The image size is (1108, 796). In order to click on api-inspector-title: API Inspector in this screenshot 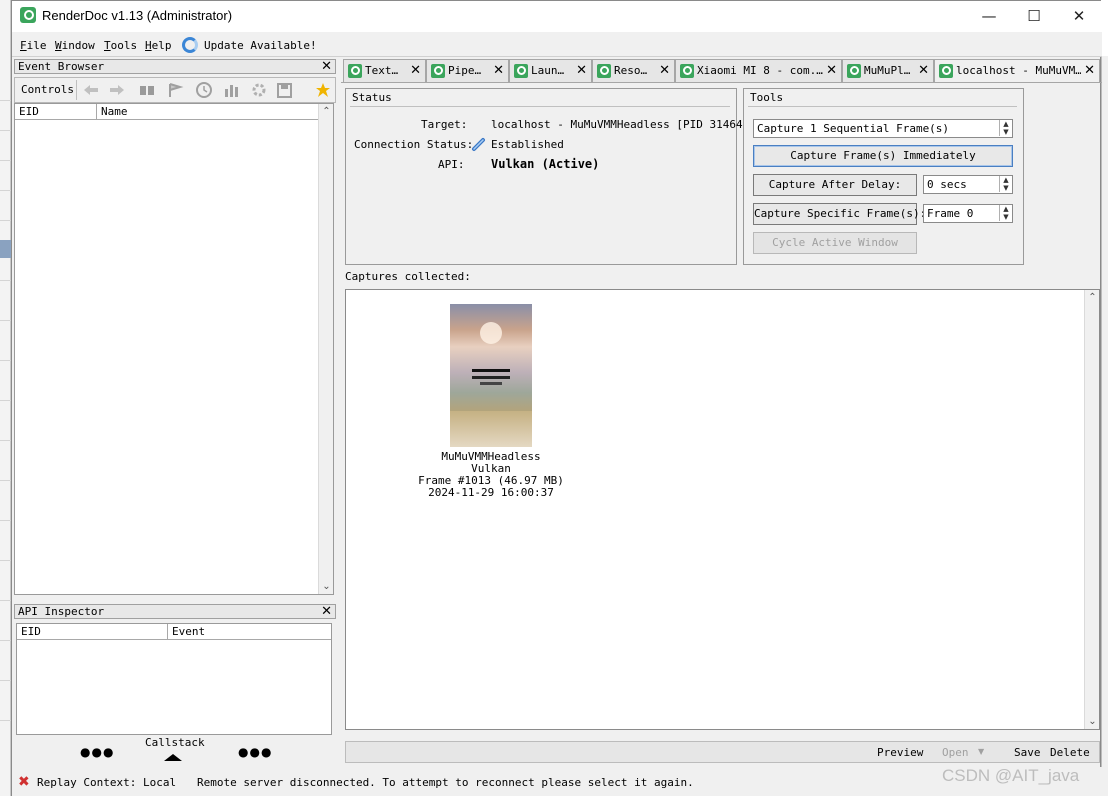, I will do `click(61, 611)`.